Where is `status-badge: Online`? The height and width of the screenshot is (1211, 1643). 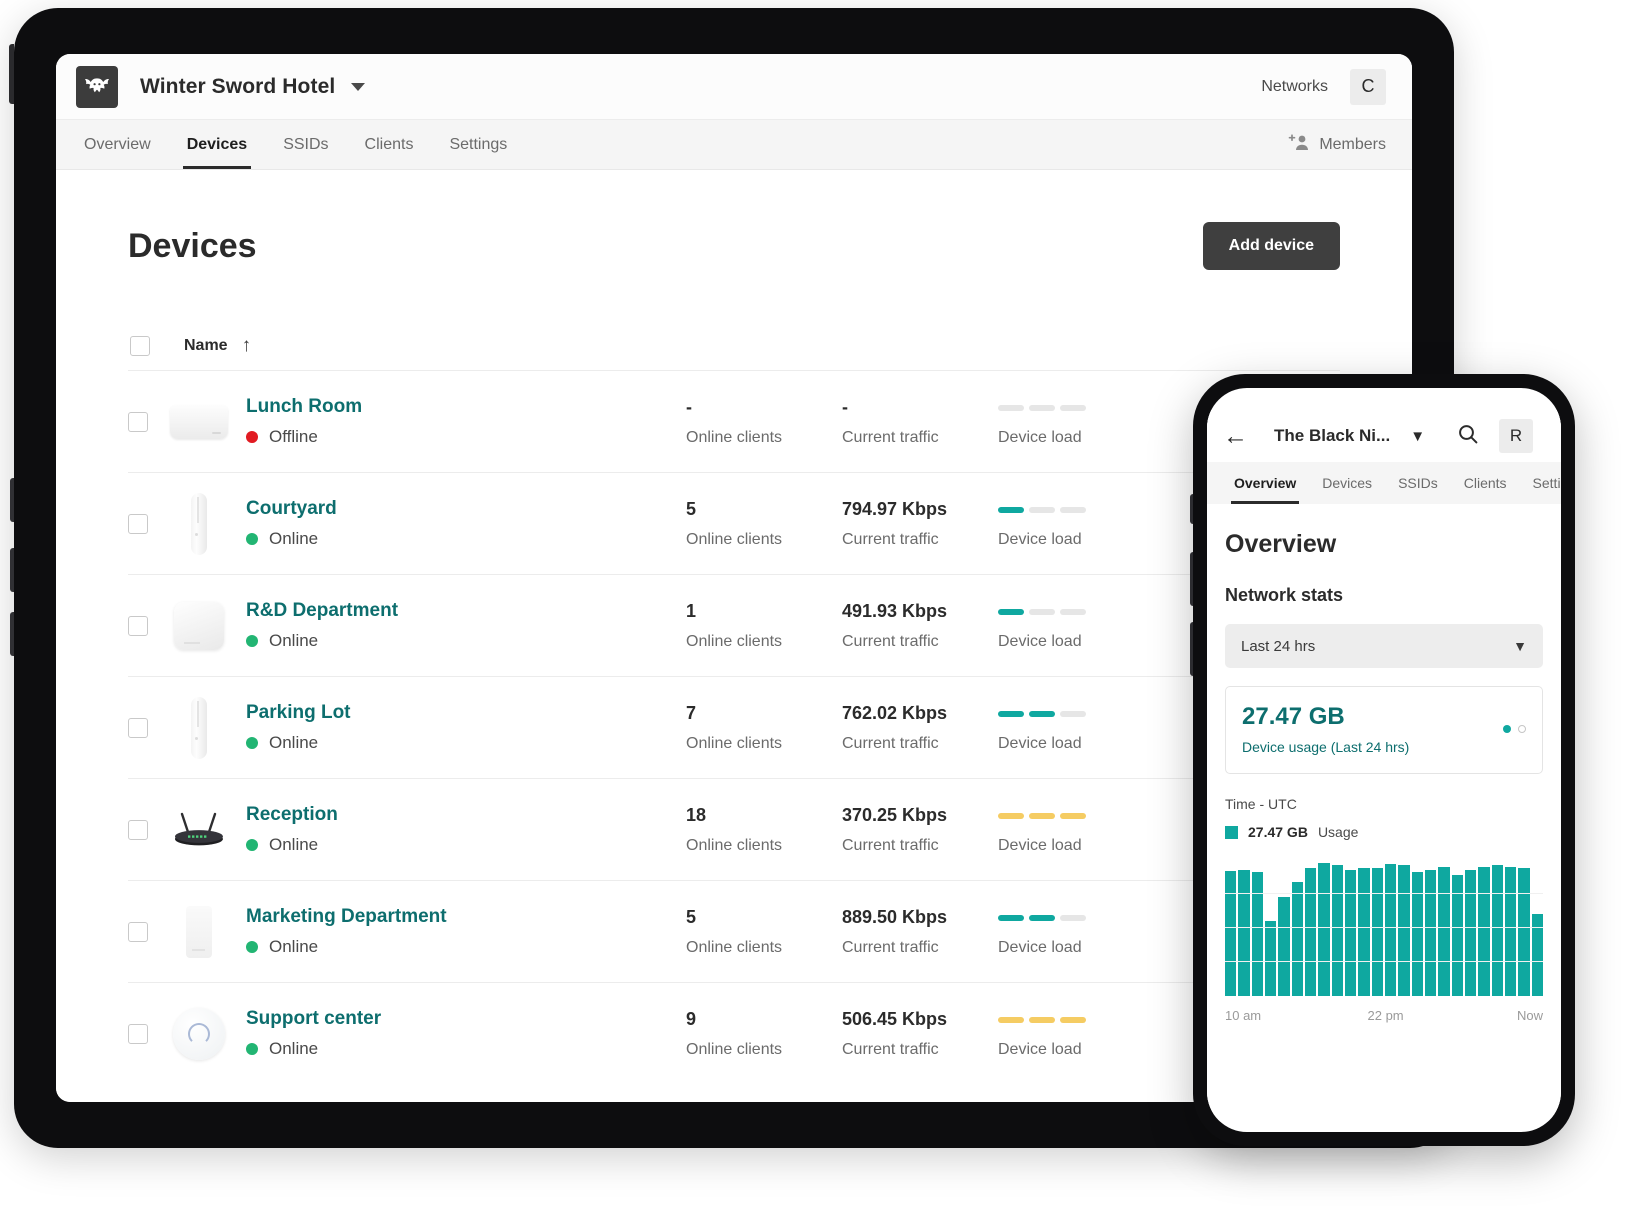
status-badge: Online is located at coordinates (466, 743).